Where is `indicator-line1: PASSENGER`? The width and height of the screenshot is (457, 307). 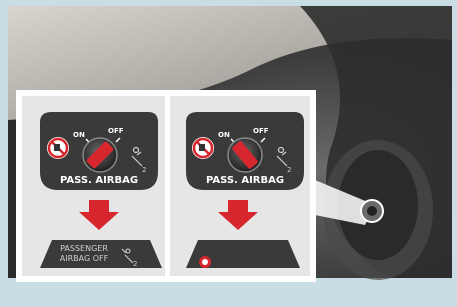
indicator-line1: PASSENGER is located at coordinates (84, 248).